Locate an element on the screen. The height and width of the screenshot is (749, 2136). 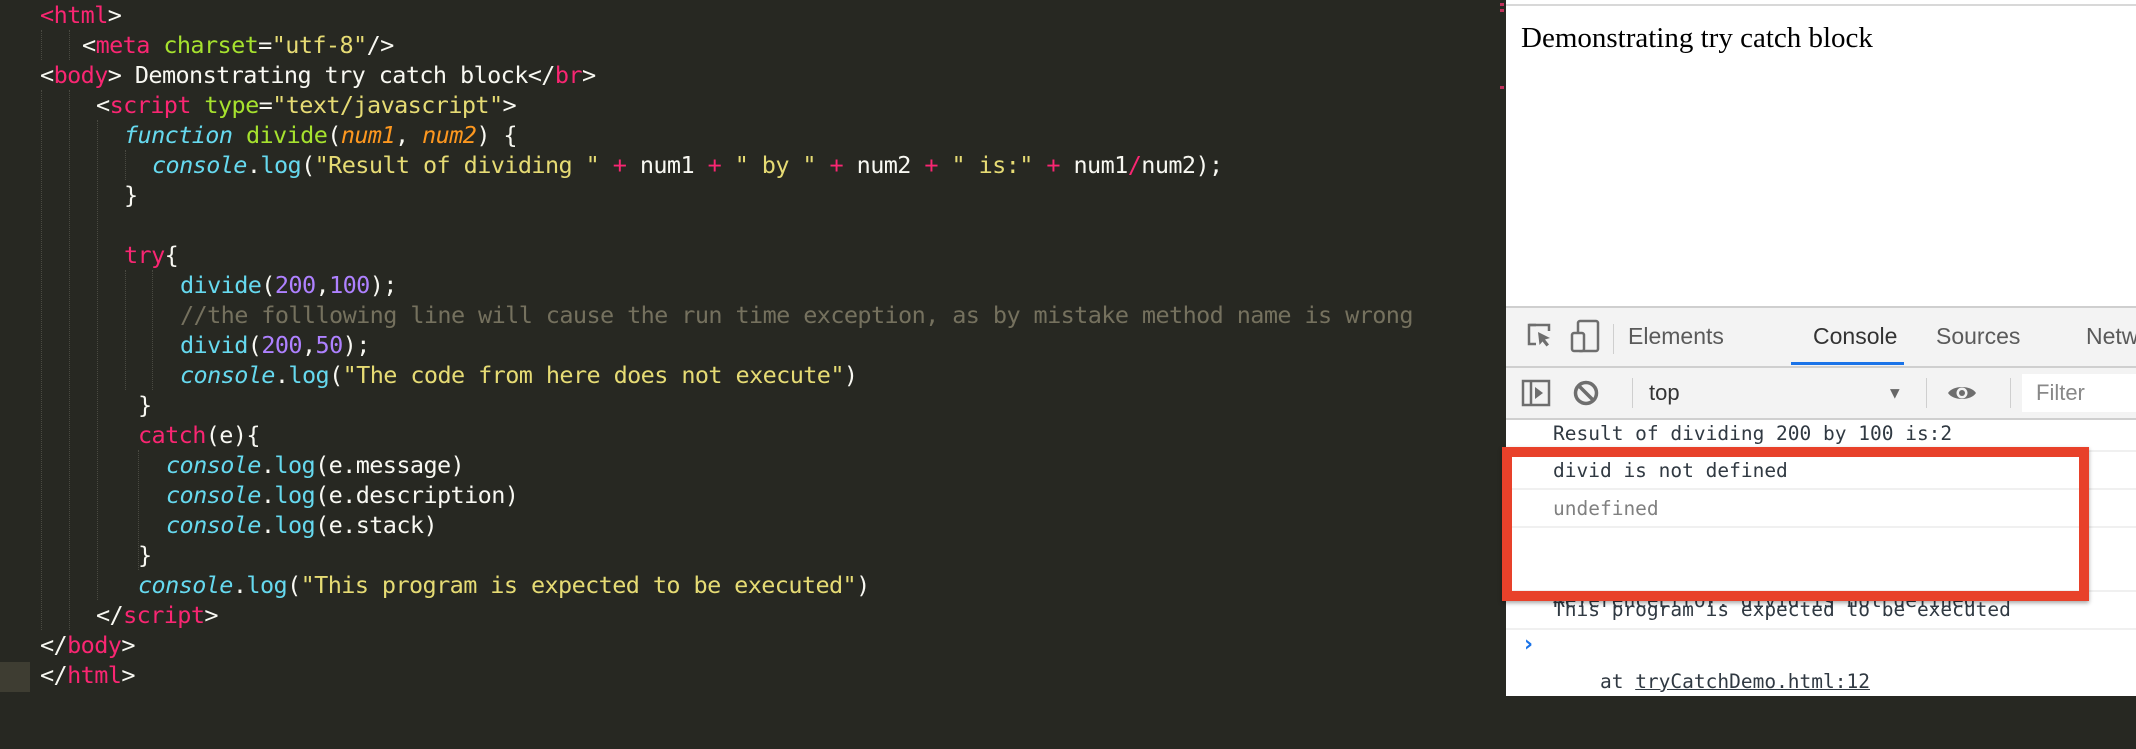
code-token: try is located at coordinates (144, 255).